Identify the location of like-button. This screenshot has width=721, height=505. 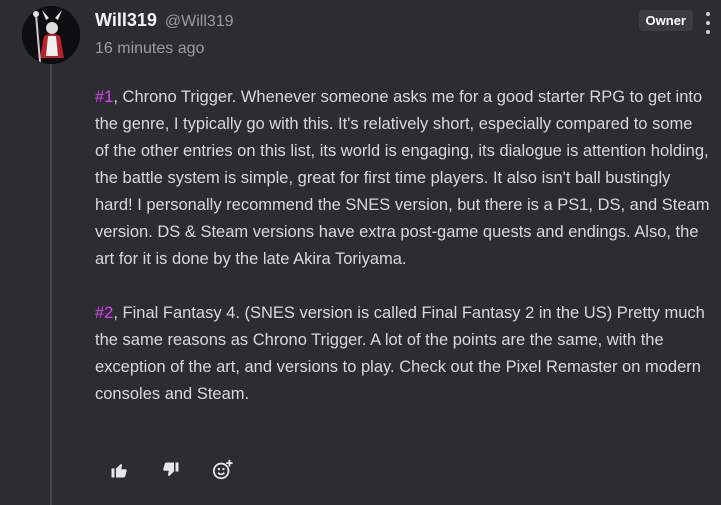
(119, 470).